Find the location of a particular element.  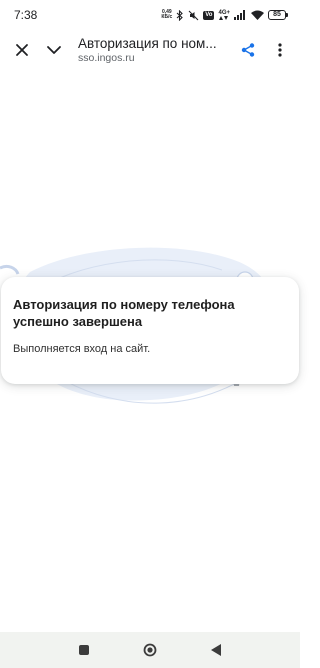

back-button is located at coordinates (216, 650).